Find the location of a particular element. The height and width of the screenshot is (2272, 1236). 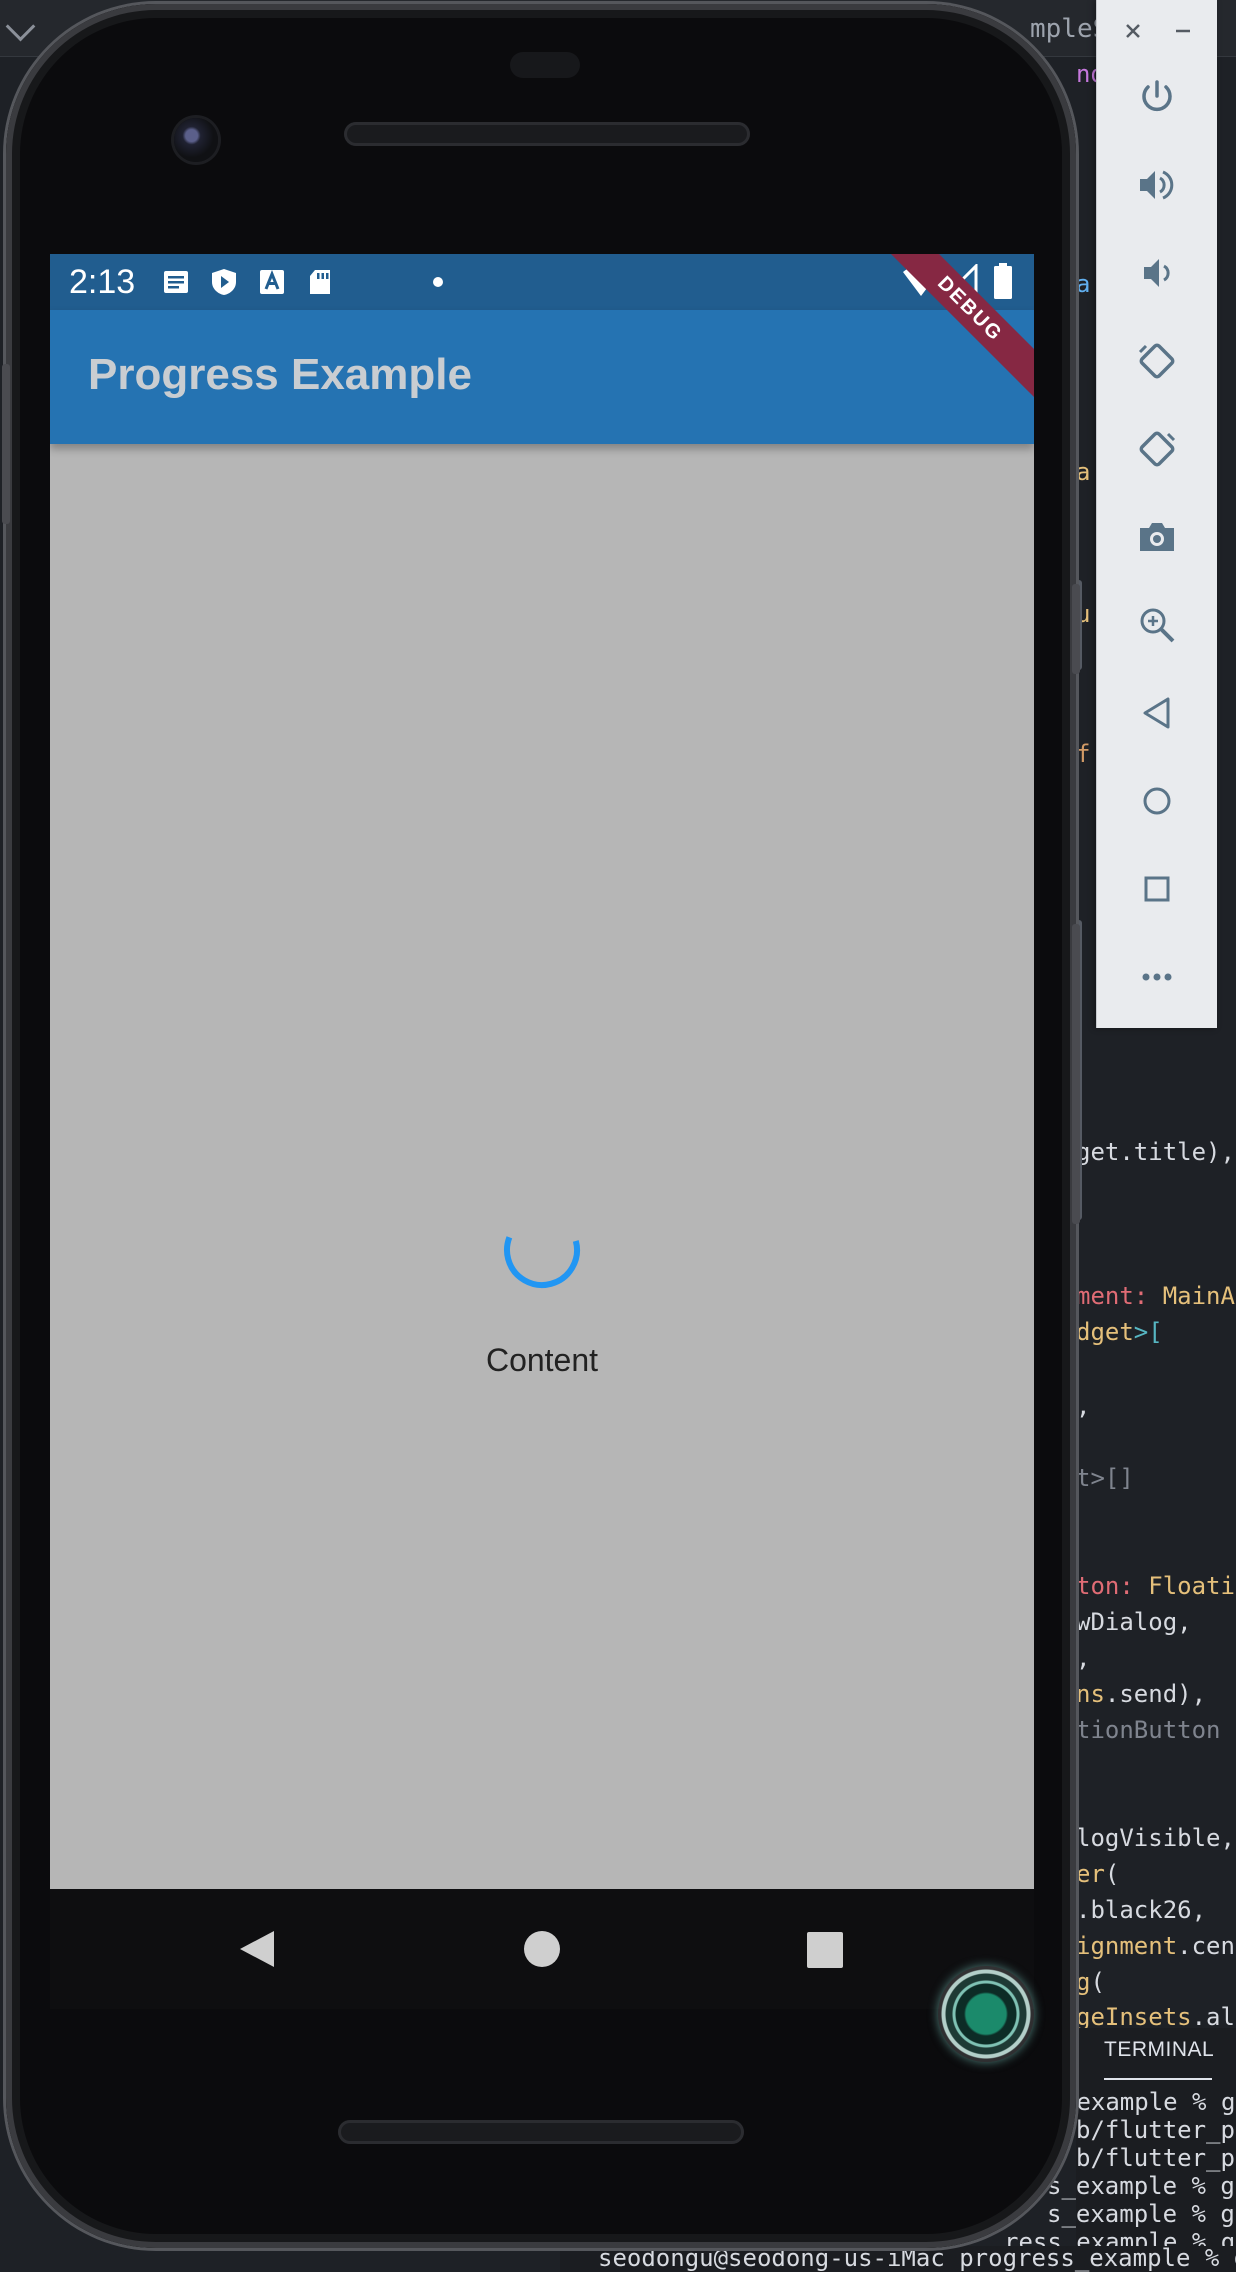

code-line: tionButton is located at coordinates (1148, 1730).